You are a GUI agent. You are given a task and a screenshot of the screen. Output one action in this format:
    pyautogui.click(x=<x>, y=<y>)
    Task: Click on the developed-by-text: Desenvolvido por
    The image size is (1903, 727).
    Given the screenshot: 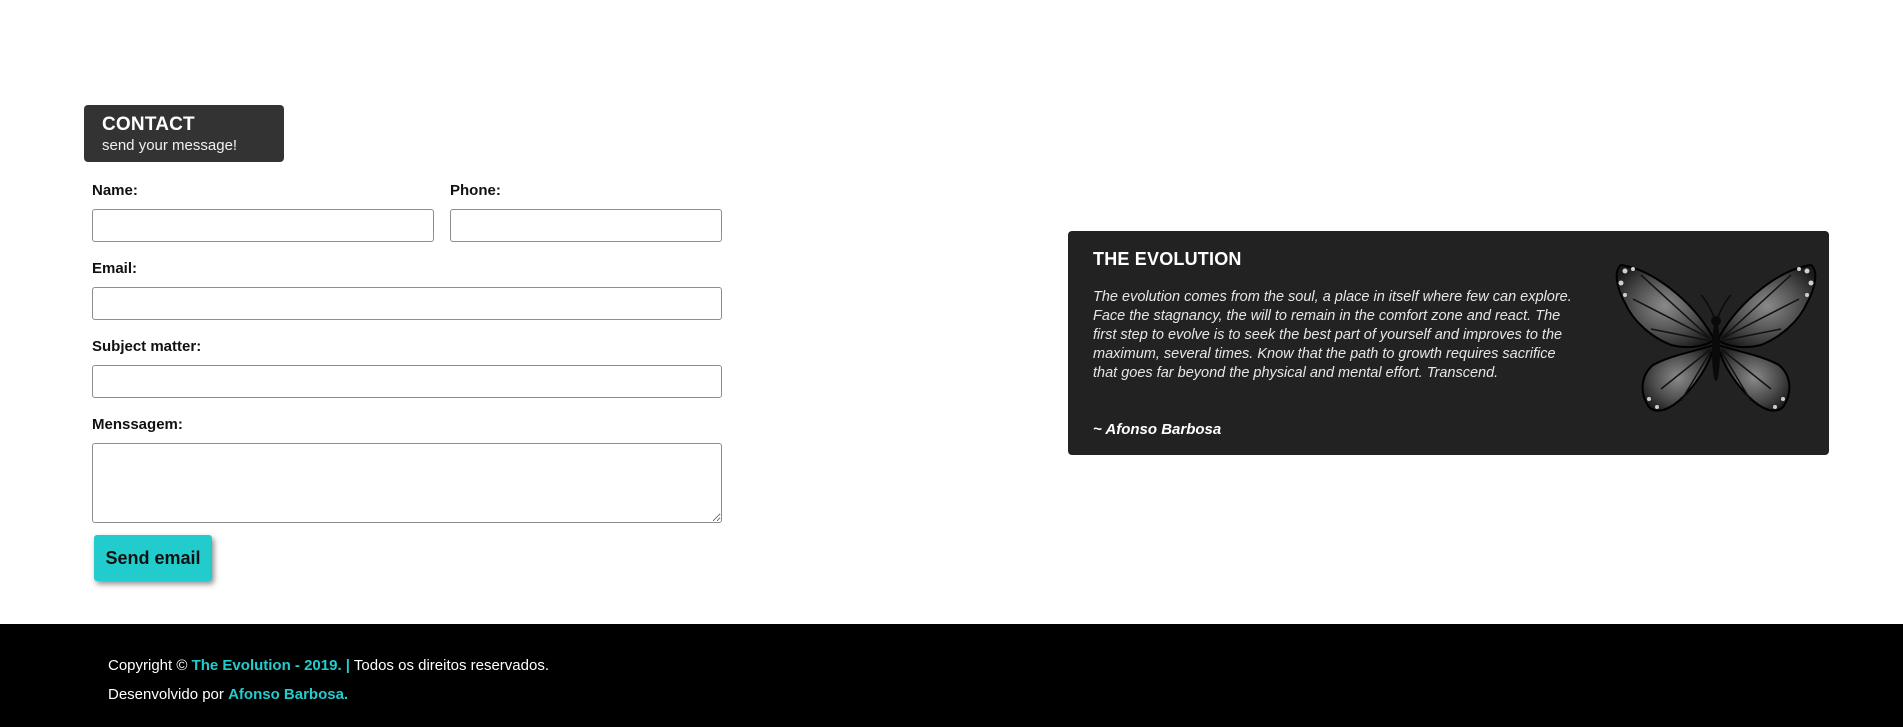 What is the action you would take?
    pyautogui.click(x=166, y=694)
    